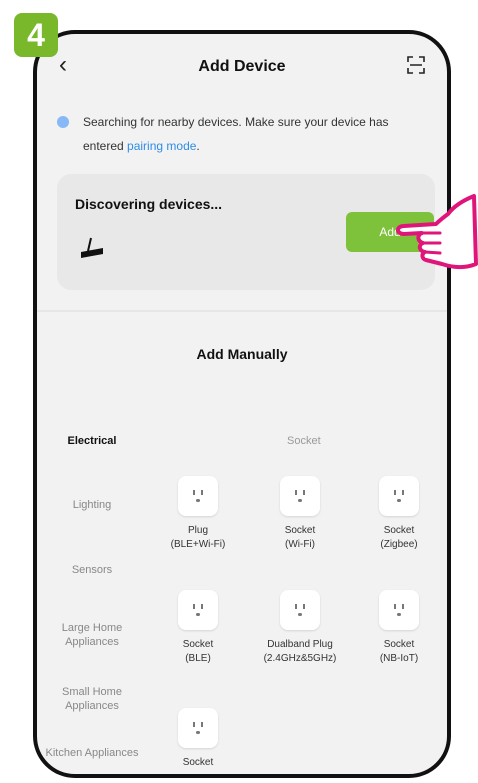  Describe the element at coordinates (198, 651) in the screenshot. I see `device-label: Socket (BLE)` at that location.